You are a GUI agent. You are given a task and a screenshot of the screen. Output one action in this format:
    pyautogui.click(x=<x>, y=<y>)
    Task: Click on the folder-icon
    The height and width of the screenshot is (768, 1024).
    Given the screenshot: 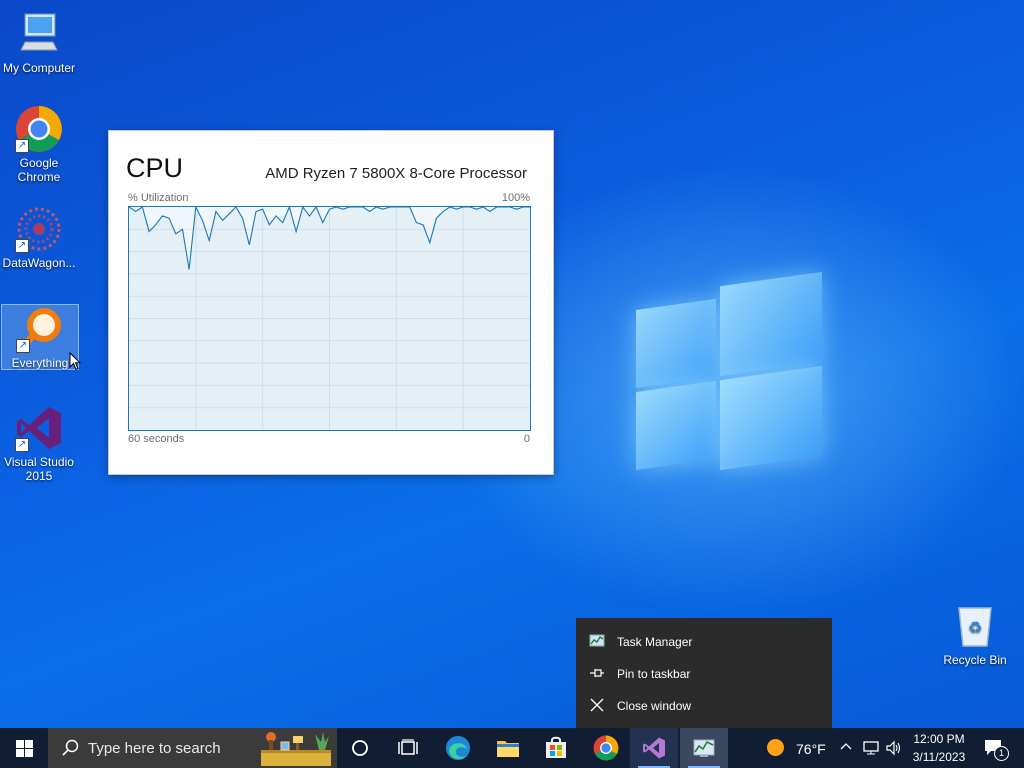 What is the action you would take?
    pyautogui.click(x=508, y=749)
    